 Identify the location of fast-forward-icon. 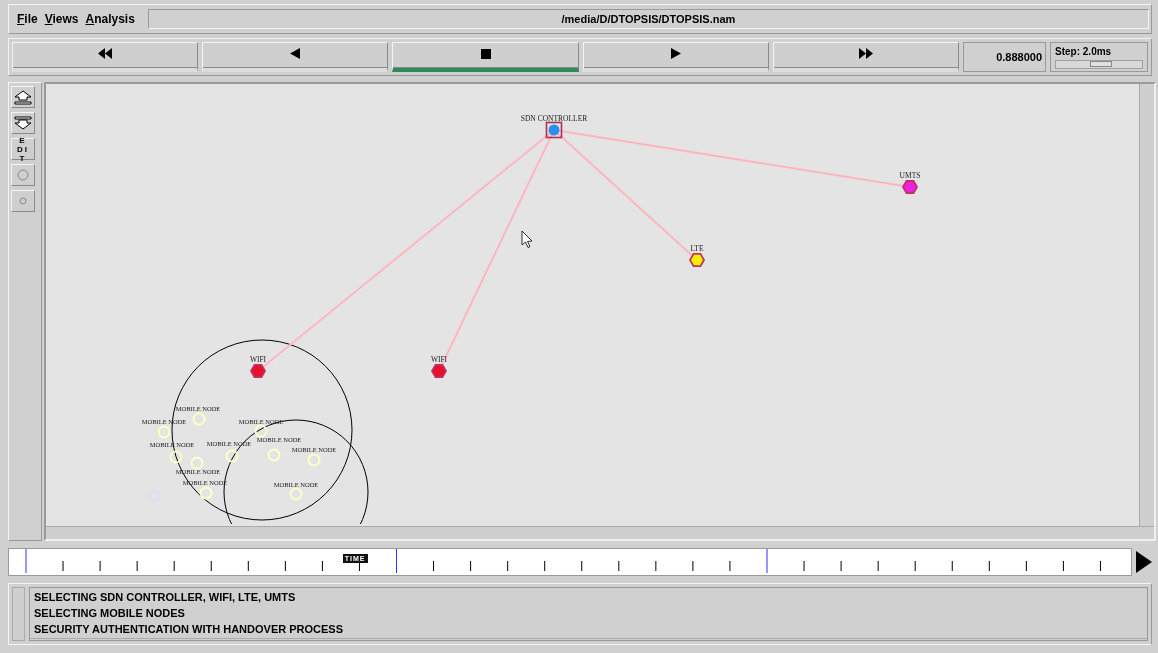
(865, 53).